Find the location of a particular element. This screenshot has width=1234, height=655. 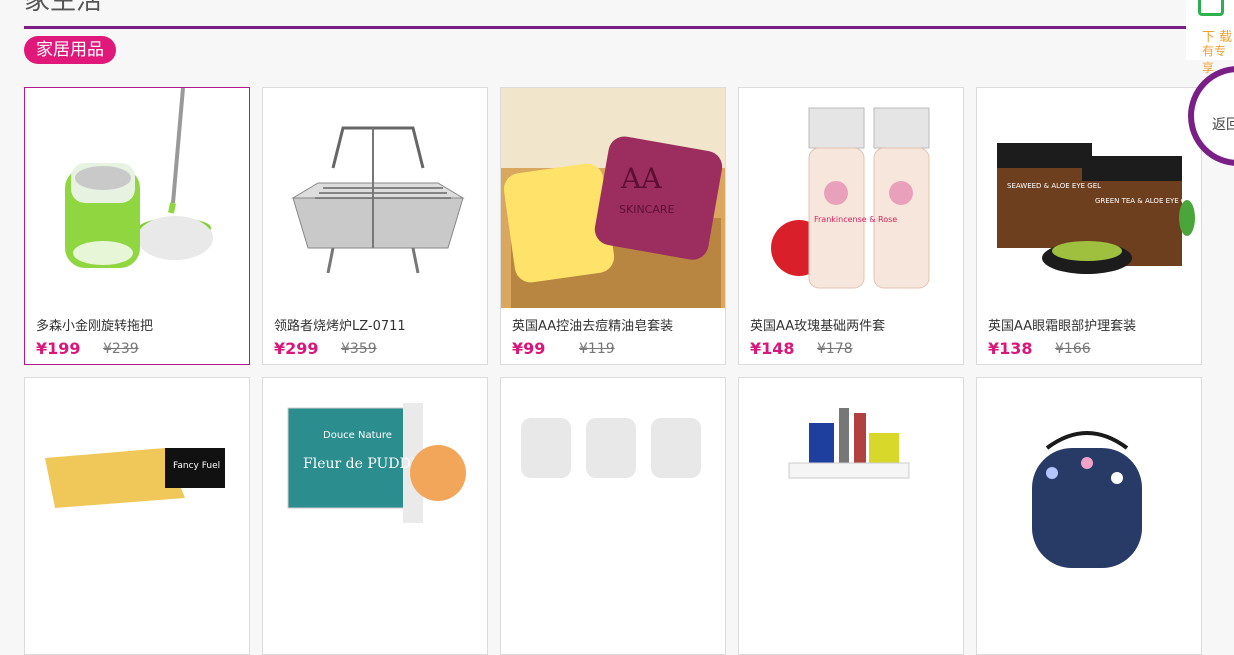

product-image: AA SKINCARE is located at coordinates (613, 198).